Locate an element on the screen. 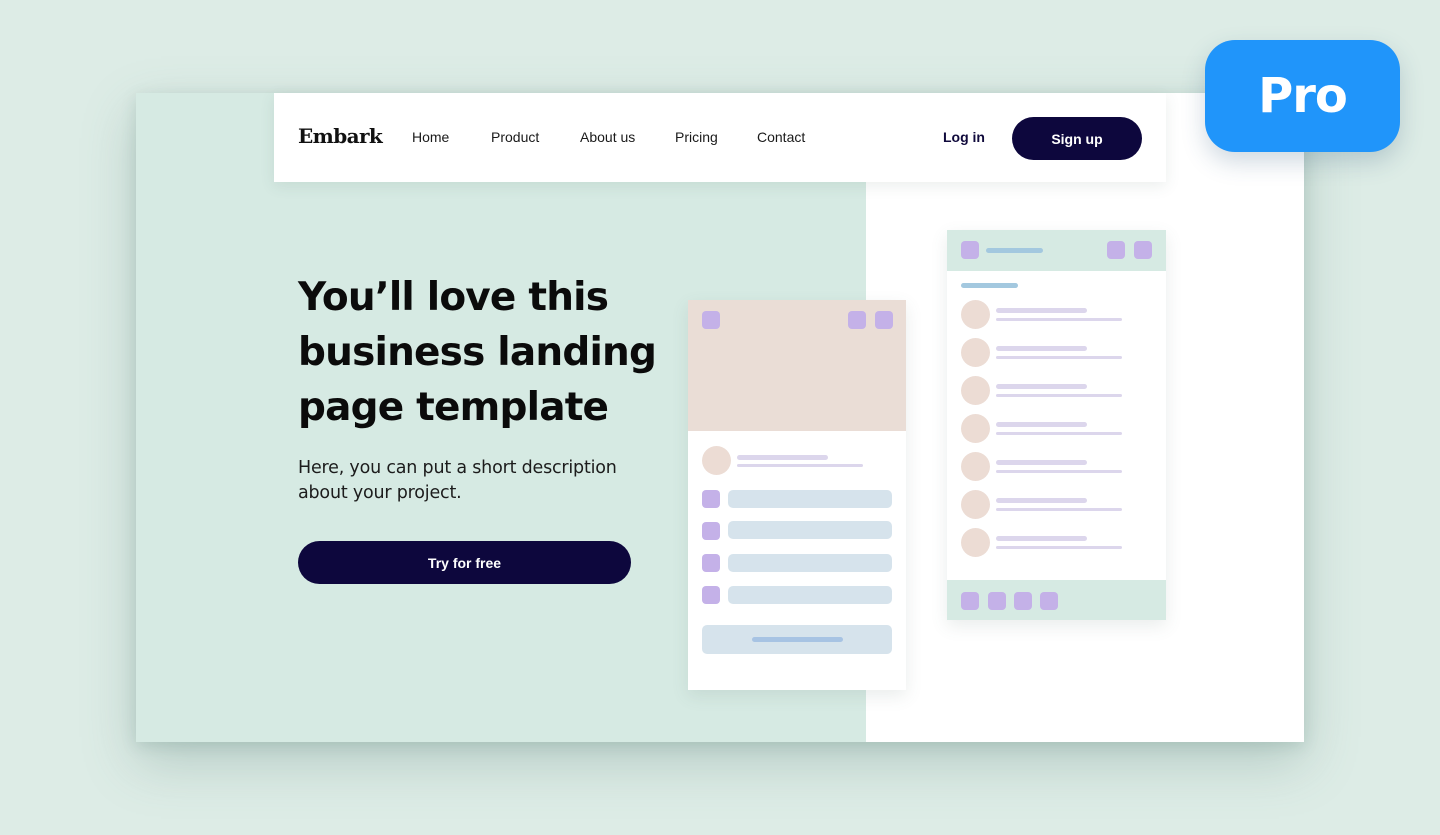 Image resolution: width=1440 pixels, height=835 pixels. nav-link-about-us: About us is located at coordinates (607, 137).